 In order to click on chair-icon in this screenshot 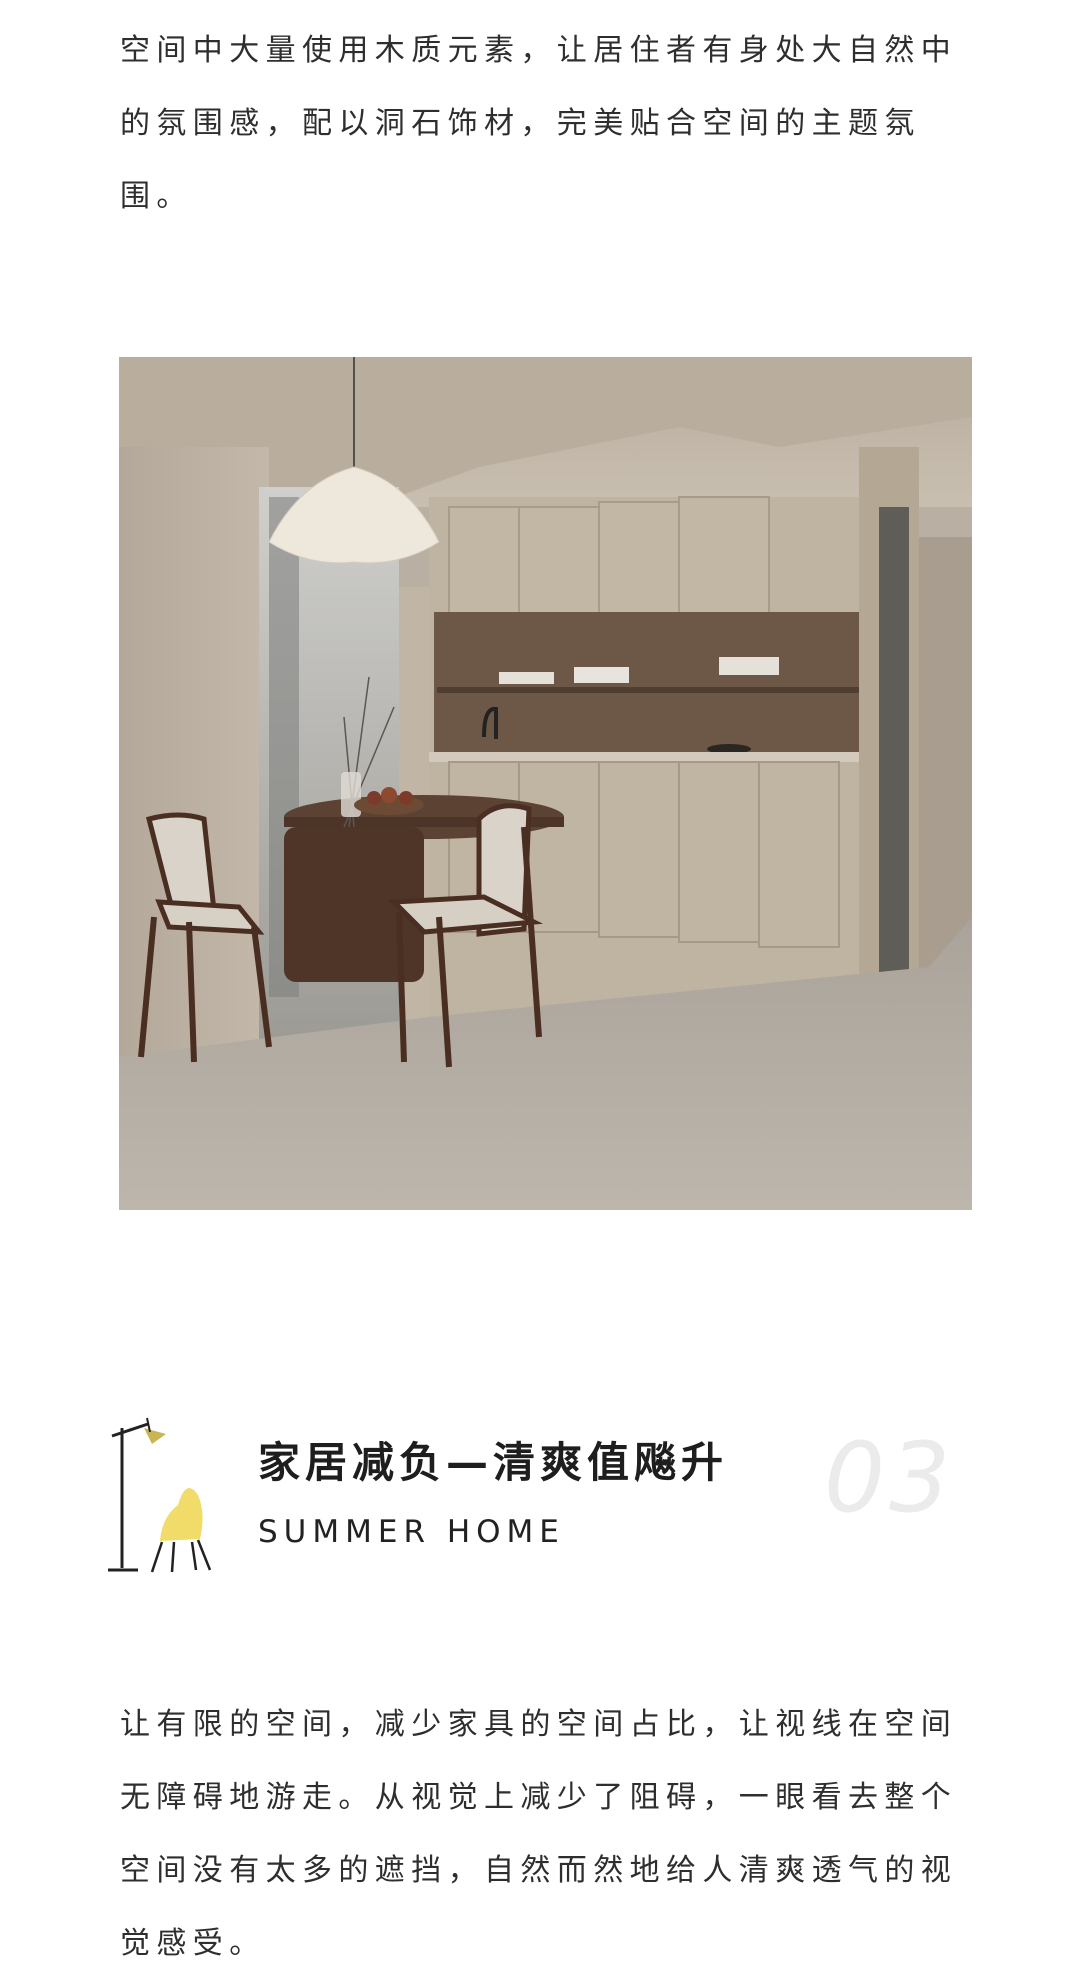, I will do `click(165, 1495)`.